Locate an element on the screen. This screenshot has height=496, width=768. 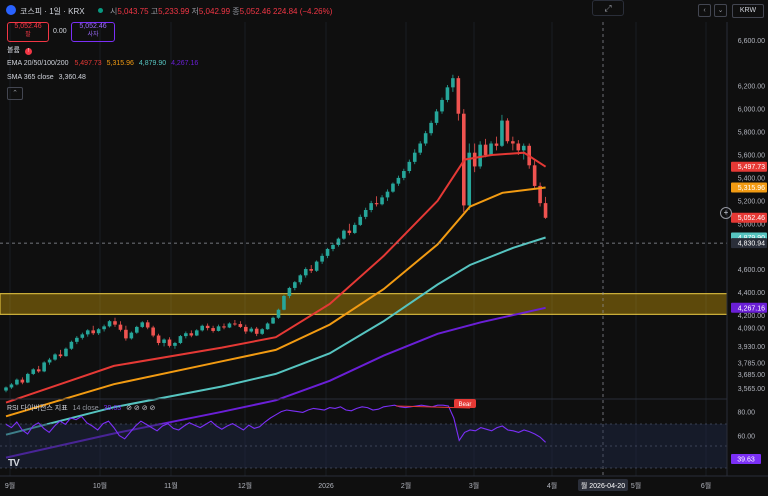
time-tick-label: 11월 is located at coordinates (171, 485).